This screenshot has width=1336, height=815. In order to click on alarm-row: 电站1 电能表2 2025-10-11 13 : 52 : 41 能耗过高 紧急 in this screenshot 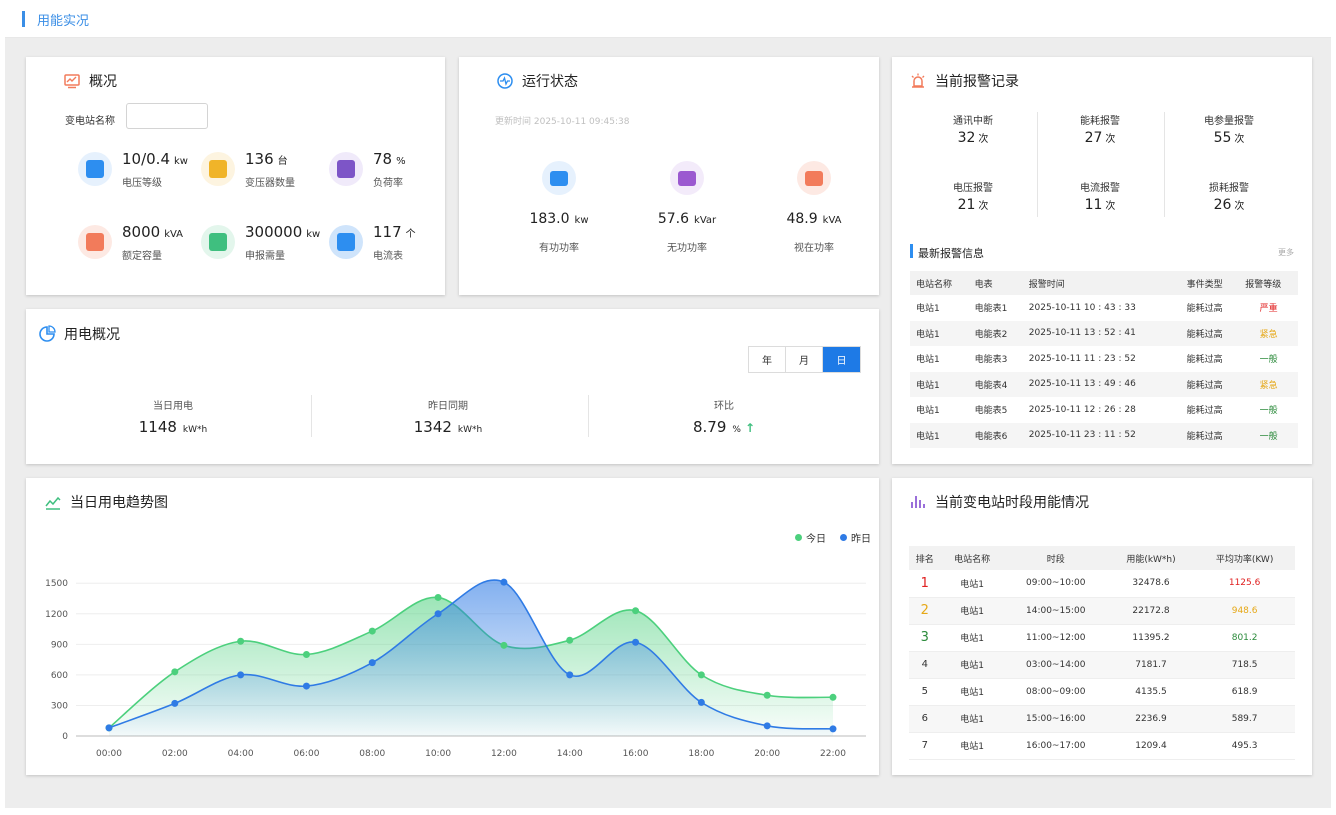, I will do `click(1104, 333)`.